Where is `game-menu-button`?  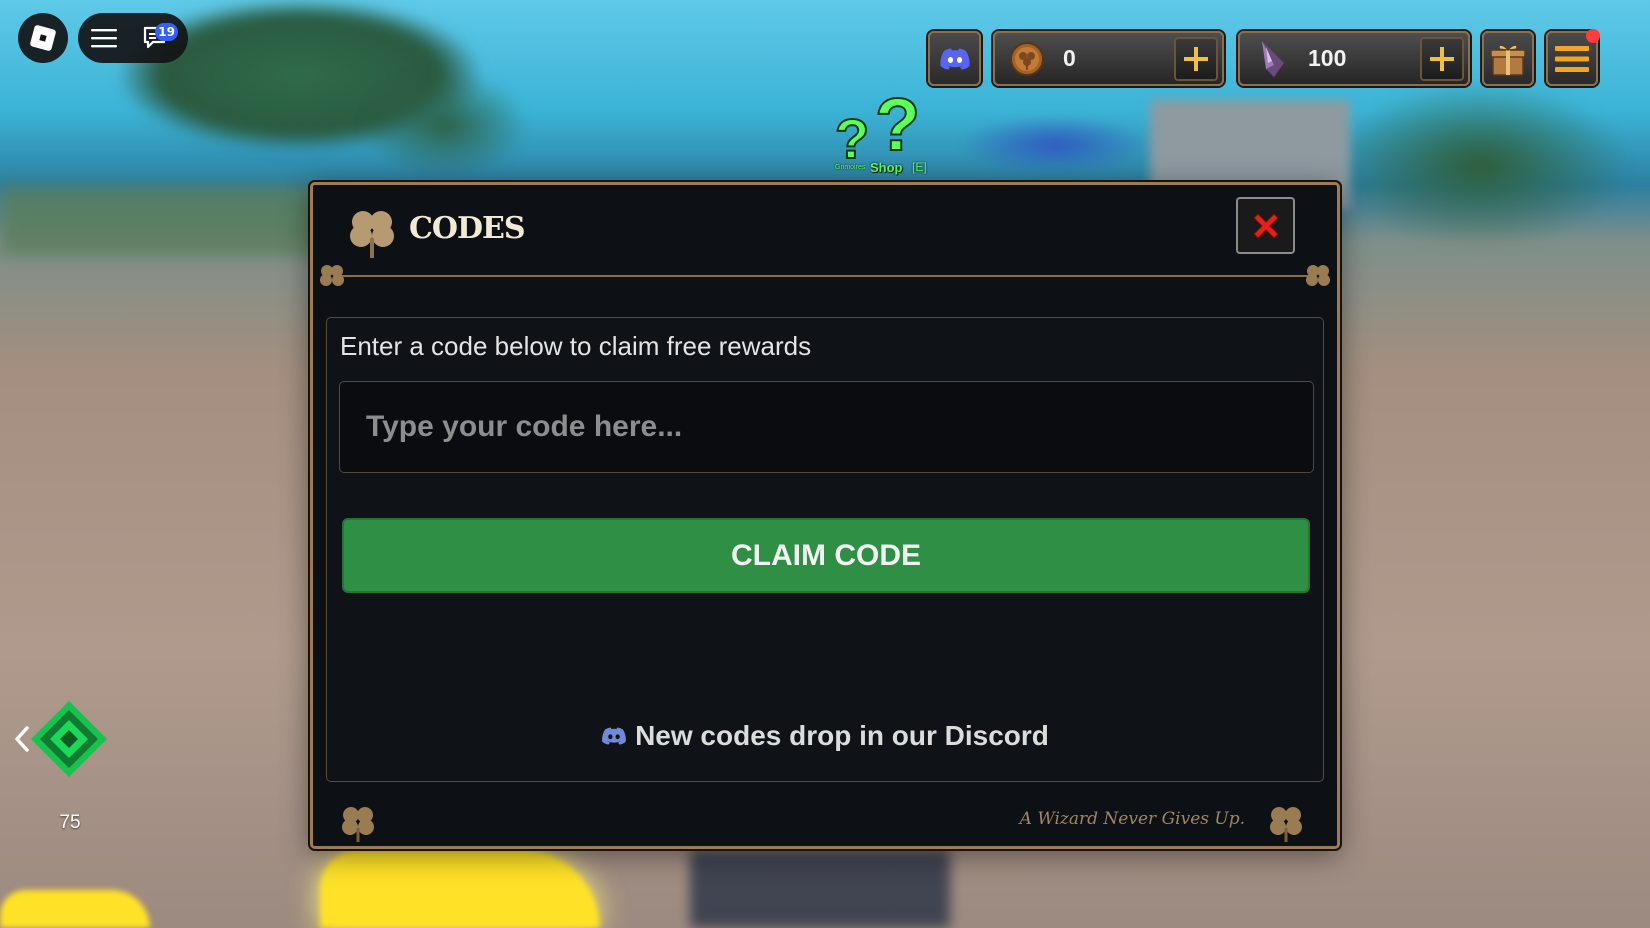 game-menu-button is located at coordinates (1573, 57).